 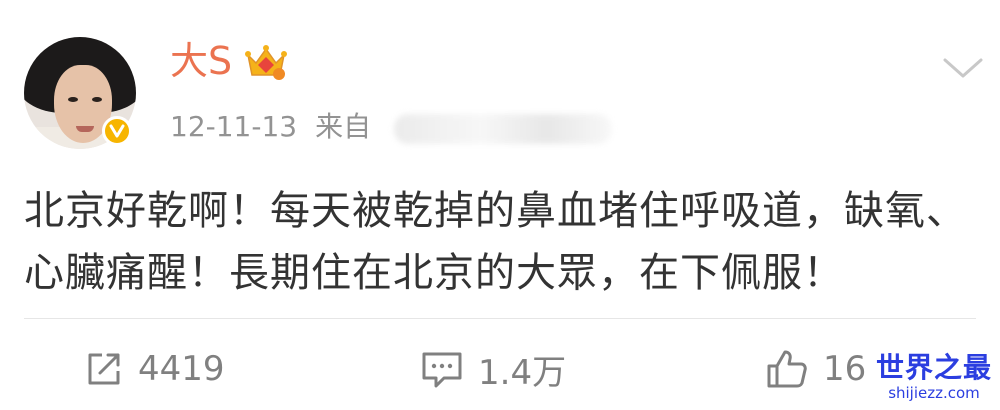 I want to click on site-watermark: 世界之最 shijiezz.com, so click(x=934, y=377).